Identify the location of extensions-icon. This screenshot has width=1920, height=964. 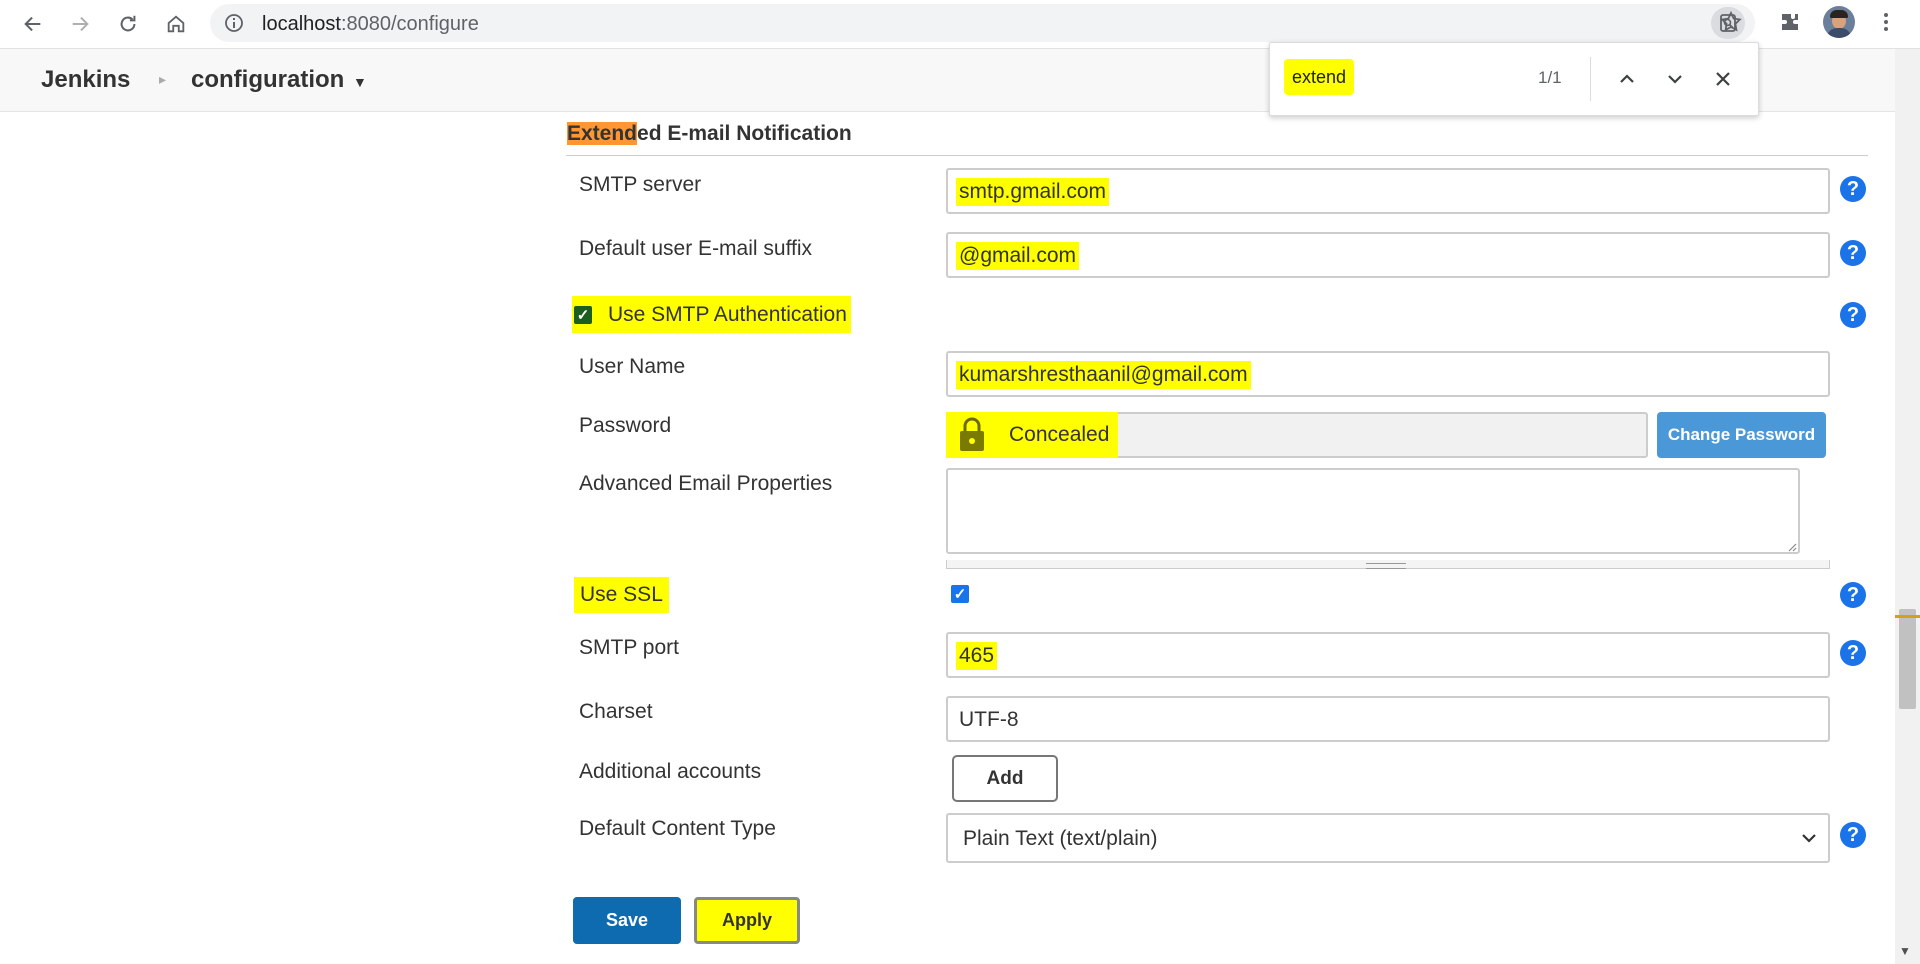
(1790, 22).